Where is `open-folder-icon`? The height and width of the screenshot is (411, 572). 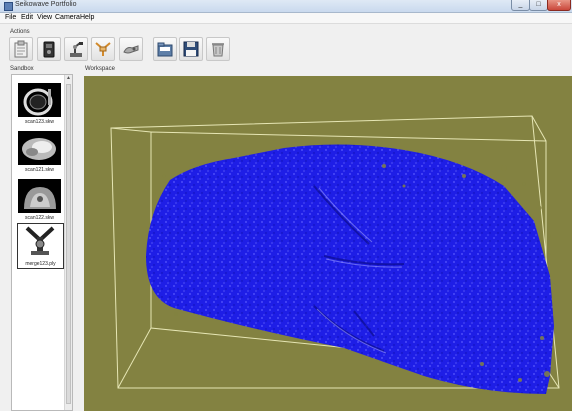
open-folder-icon is located at coordinates (165, 49).